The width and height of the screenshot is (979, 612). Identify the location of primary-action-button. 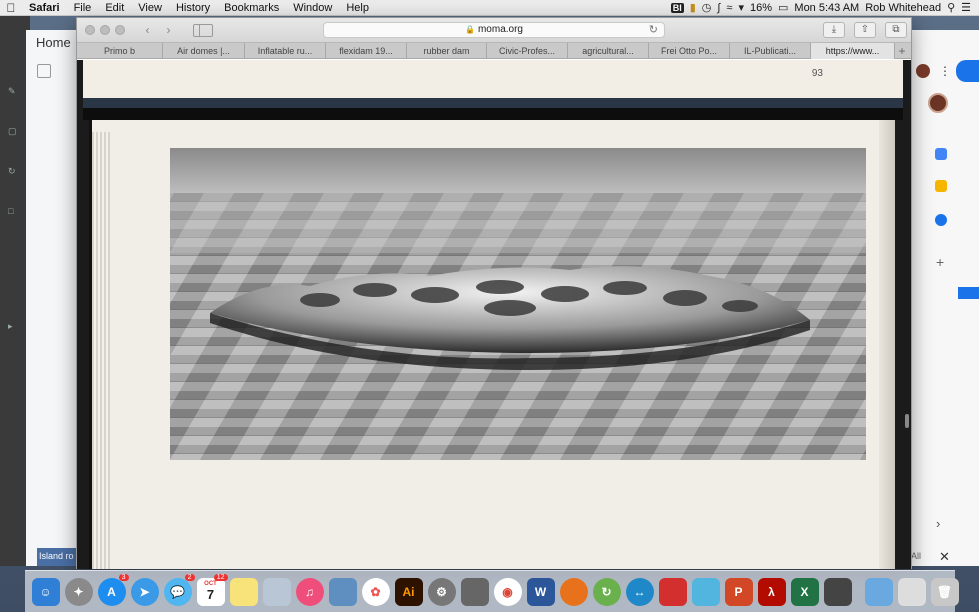
(967, 71).